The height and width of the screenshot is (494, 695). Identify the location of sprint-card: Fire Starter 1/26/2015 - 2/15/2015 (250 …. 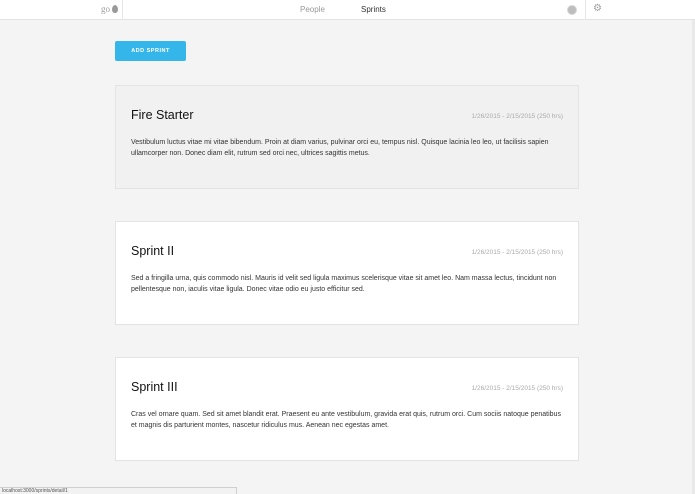
(347, 137).